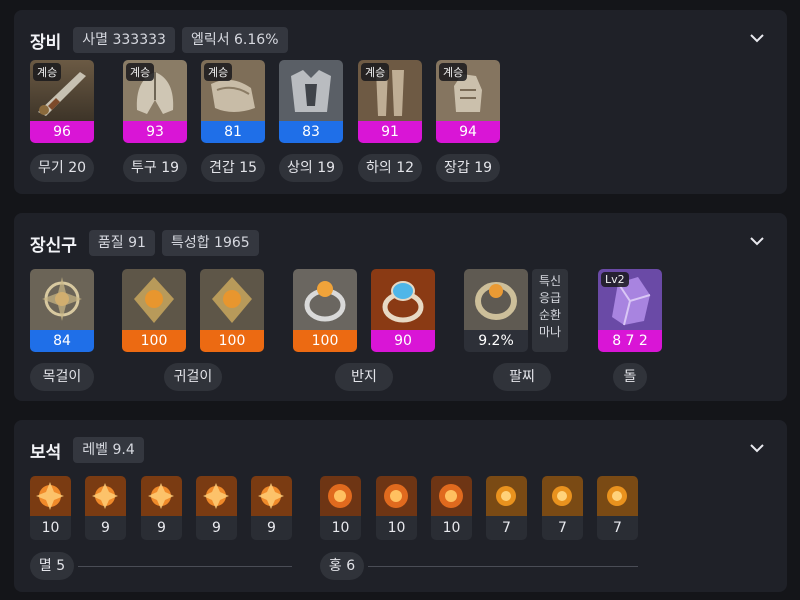 The width and height of the screenshot is (800, 600). Describe the element at coordinates (550, 315) in the screenshot. I see `bracelet-effect: 순환` at that location.